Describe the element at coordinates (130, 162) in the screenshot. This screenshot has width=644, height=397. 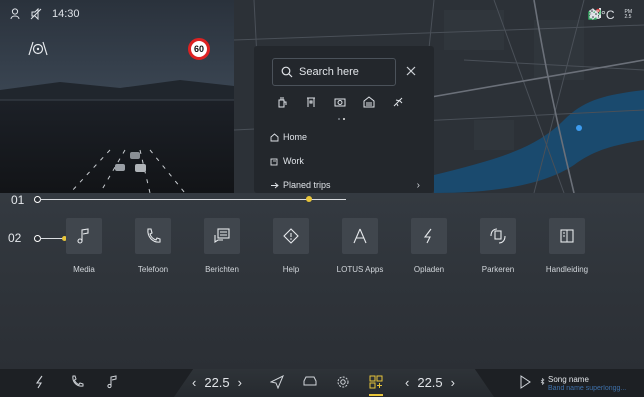
I see `vehicles` at that location.